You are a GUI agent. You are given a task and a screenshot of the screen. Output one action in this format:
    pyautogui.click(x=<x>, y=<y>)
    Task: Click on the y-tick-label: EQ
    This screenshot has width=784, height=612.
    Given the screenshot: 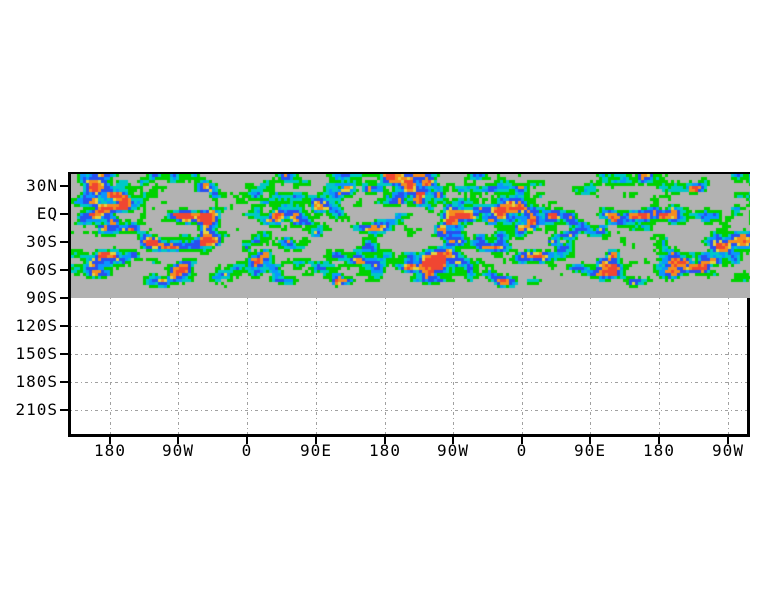 What is the action you would take?
    pyautogui.click(x=47, y=213)
    